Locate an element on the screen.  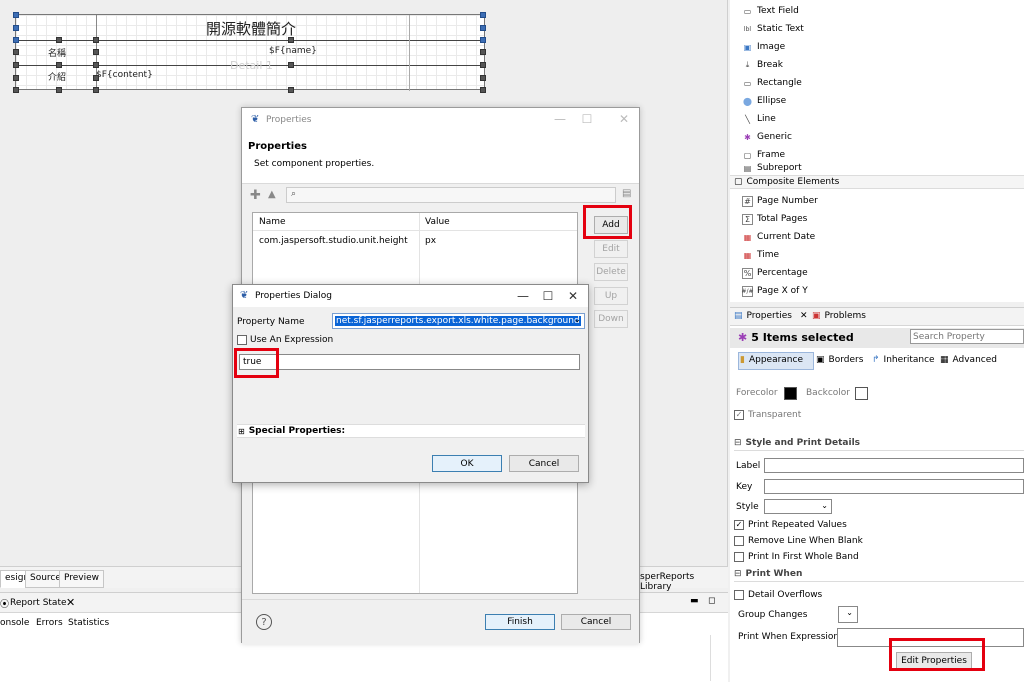
transparent-checkbox: ✓ Transparent is located at coordinates (767, 415).